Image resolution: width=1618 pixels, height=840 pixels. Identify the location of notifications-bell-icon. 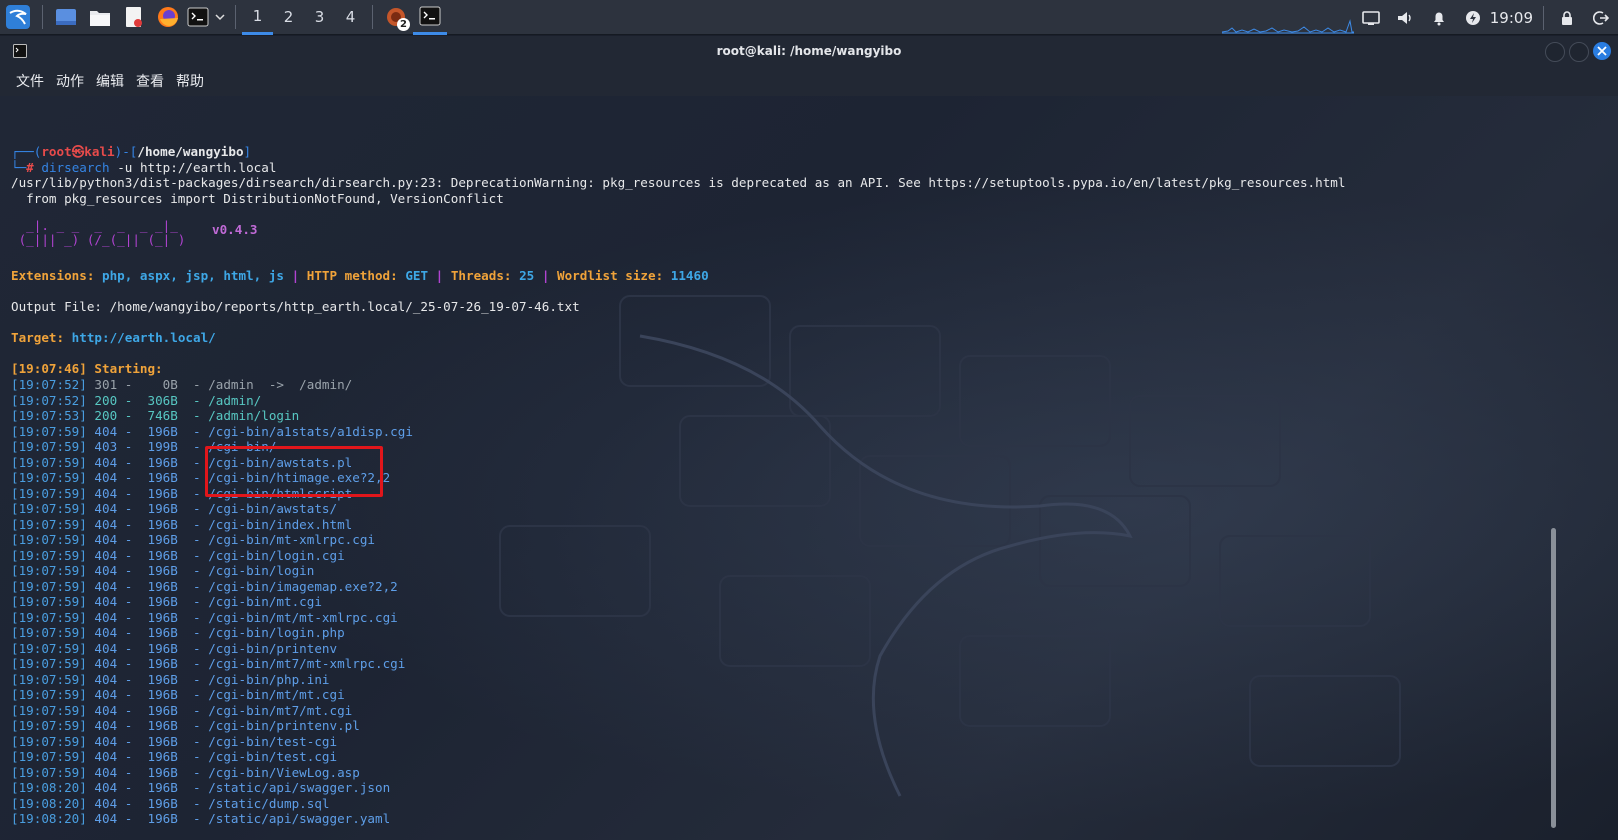
(1439, 17).